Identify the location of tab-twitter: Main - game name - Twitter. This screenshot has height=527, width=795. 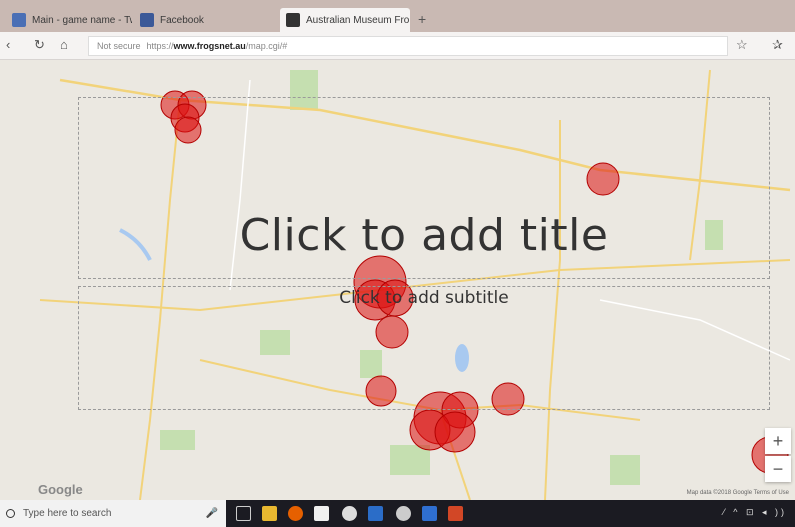
(69, 20).